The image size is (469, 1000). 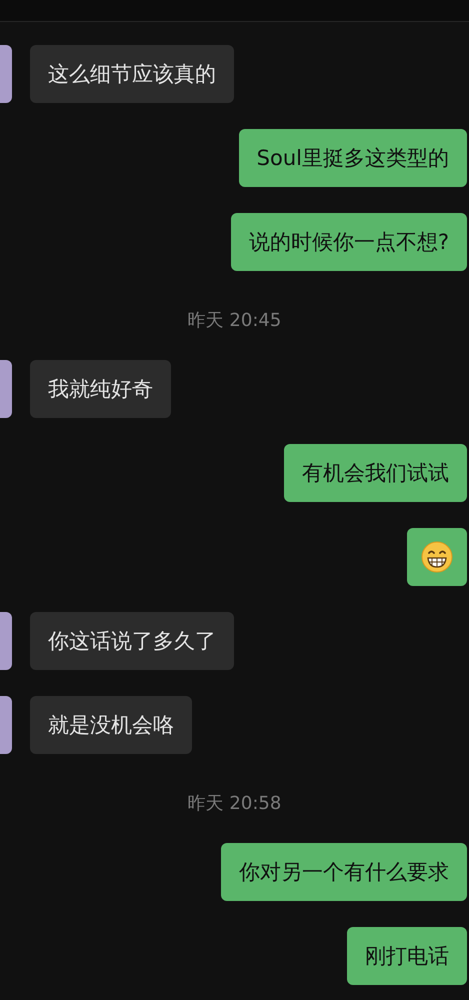 I want to click on message-bubble: 就是没机会咯, so click(x=111, y=725).